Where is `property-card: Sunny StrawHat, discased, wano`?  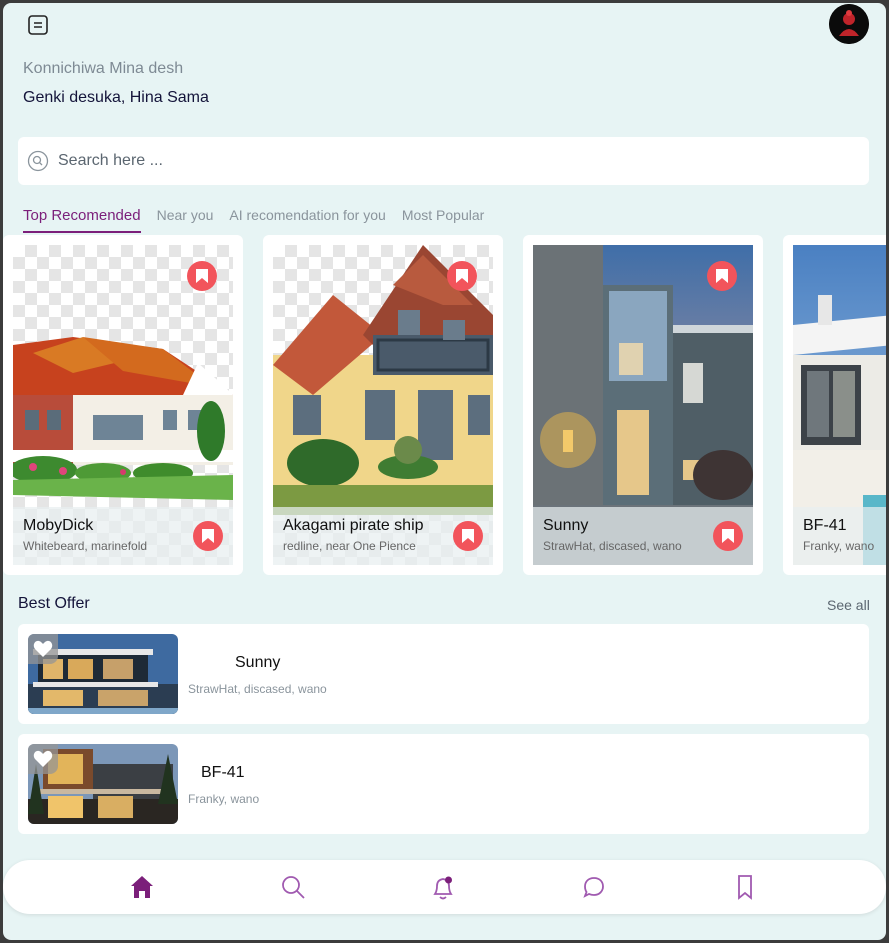 property-card: Sunny StrawHat, discased, wano is located at coordinates (643, 405).